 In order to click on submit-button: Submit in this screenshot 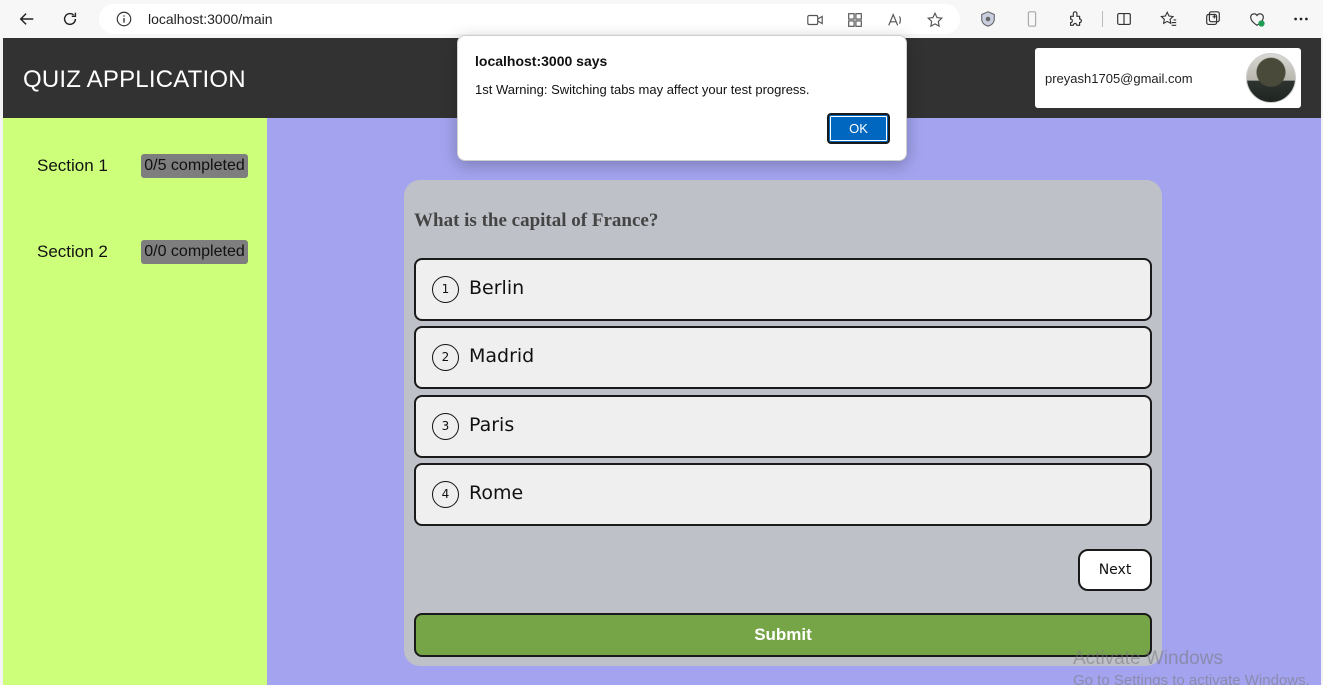, I will do `click(783, 635)`.